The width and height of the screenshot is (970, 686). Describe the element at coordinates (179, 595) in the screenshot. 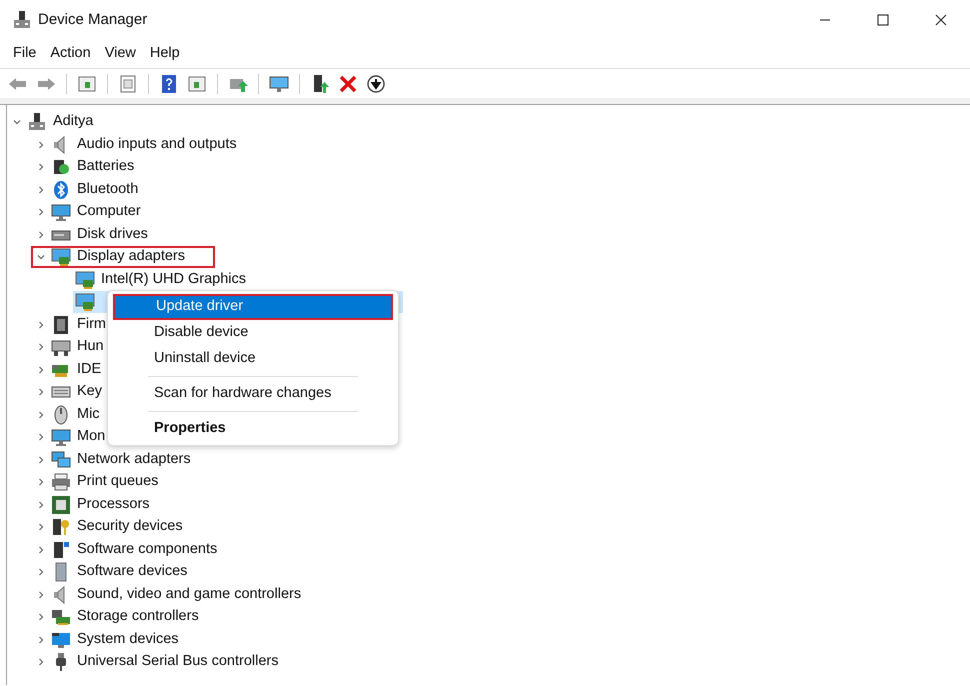

I see `tree-item: Sound, video and game controllers` at that location.